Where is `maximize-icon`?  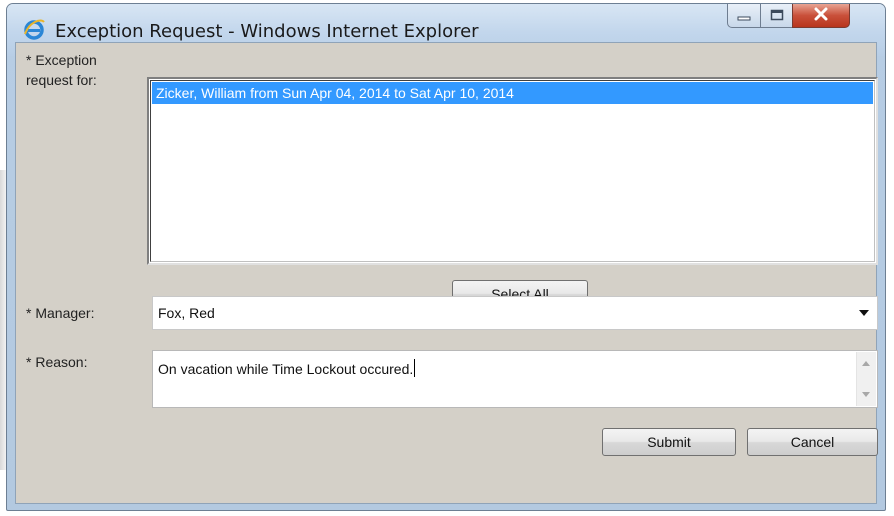
maximize-icon is located at coordinates (777, 15).